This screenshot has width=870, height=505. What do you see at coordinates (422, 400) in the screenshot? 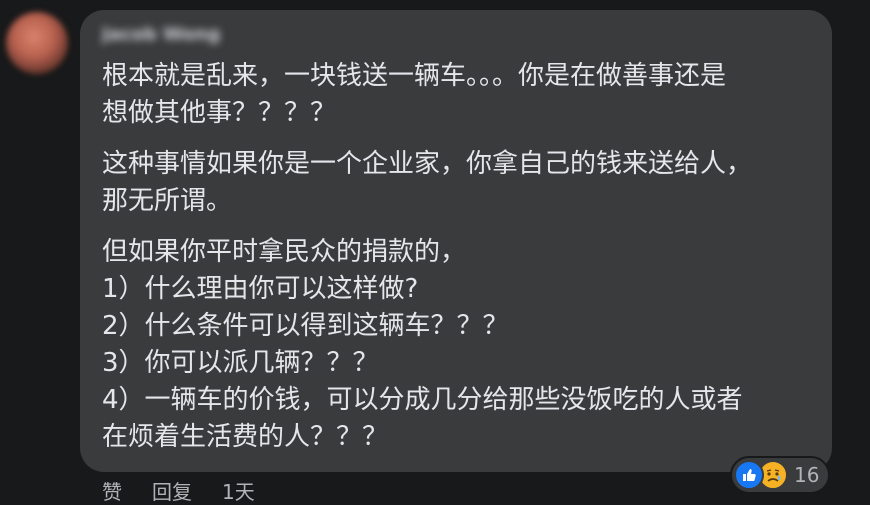
I see `comment-line: 4）一辆车的价钱，可以分成几分给那些没饭吃的人或者` at bounding box center [422, 400].